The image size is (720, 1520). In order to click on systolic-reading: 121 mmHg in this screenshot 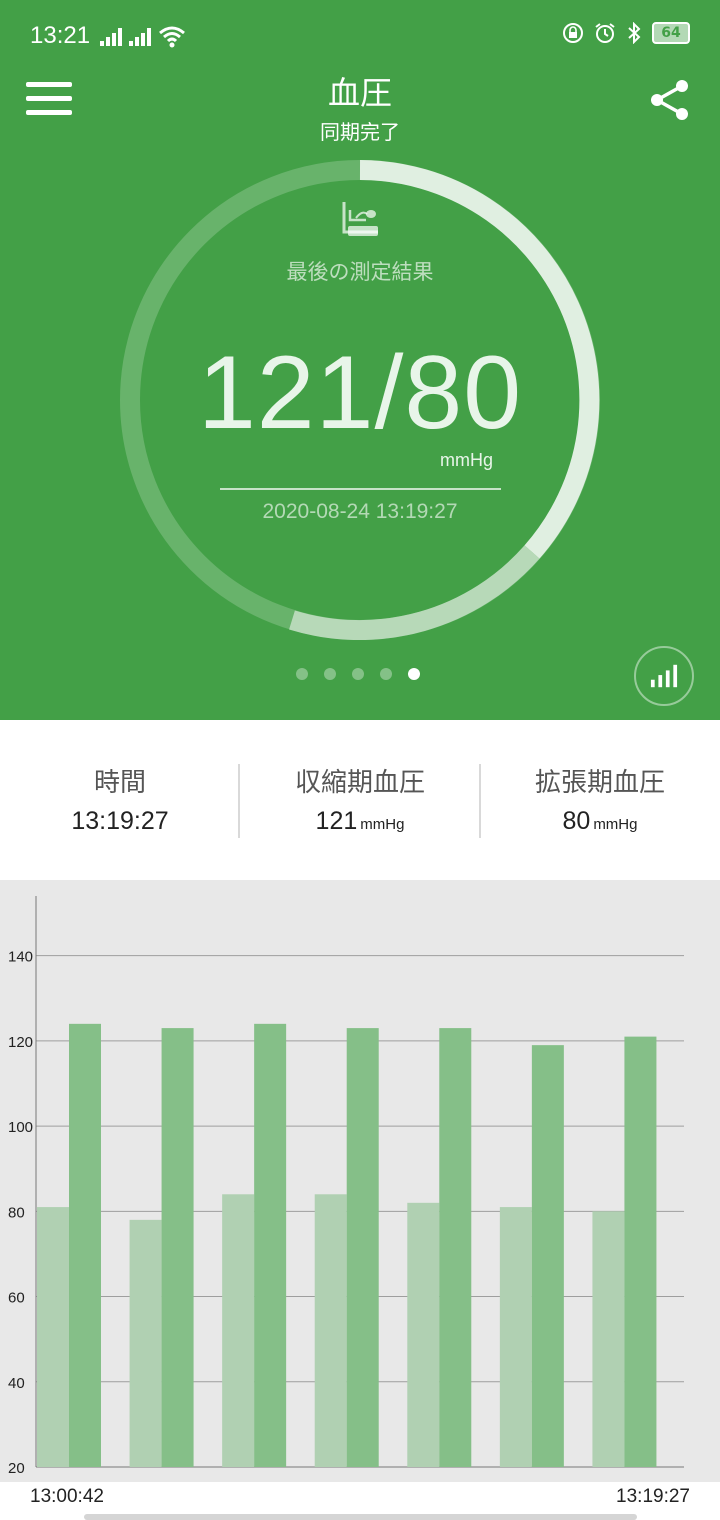, I will do `click(360, 821)`.